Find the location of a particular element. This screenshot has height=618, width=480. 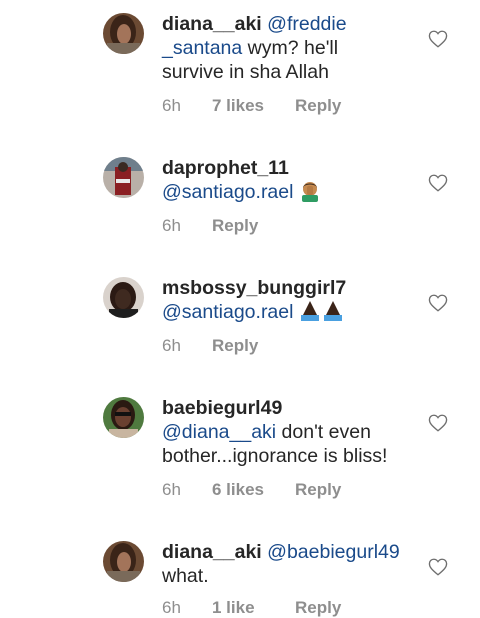

comment-body: what. is located at coordinates (185, 576).